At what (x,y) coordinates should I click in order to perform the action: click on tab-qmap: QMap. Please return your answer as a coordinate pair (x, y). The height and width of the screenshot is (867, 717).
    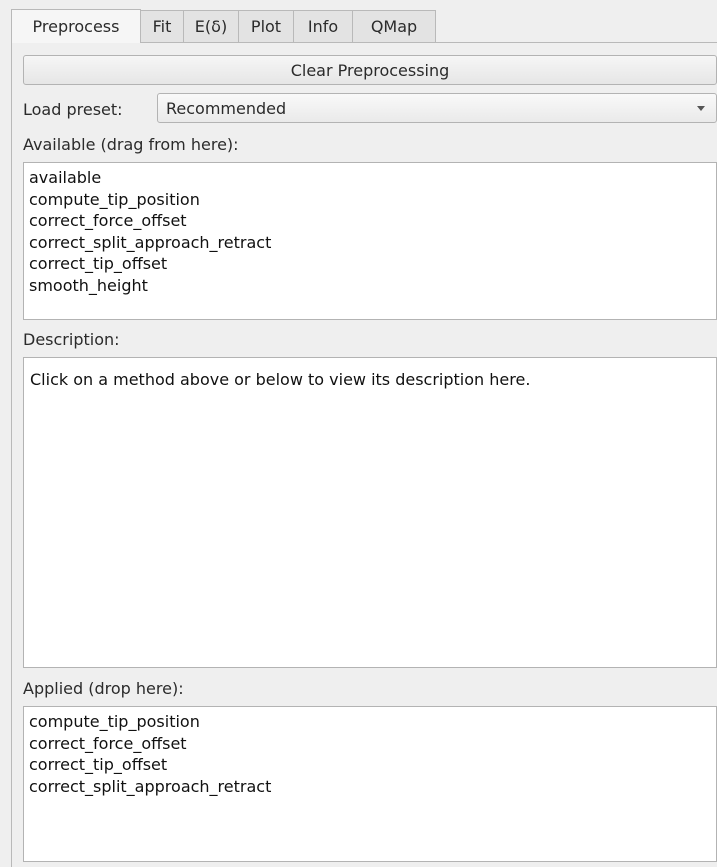
    Looking at the image, I should click on (394, 26).